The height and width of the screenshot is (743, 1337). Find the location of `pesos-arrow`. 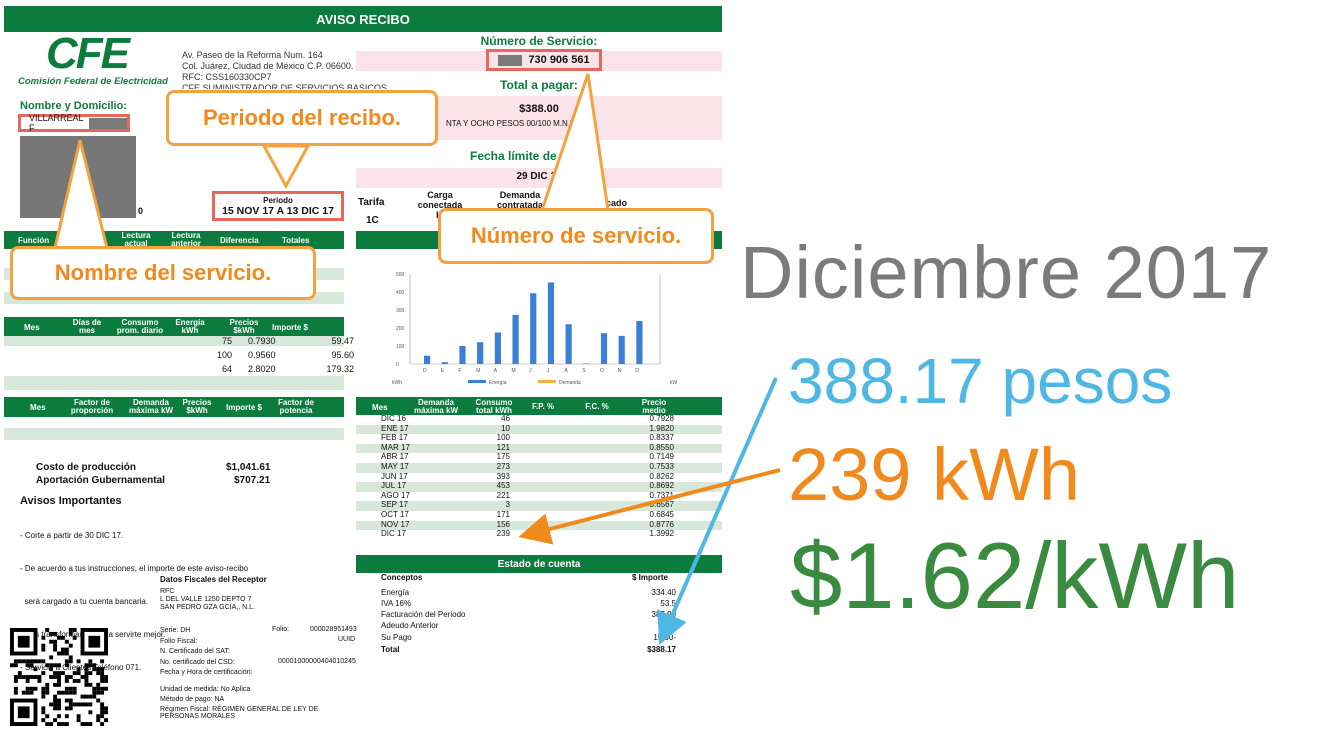

pesos-arrow is located at coordinates (717, 511).